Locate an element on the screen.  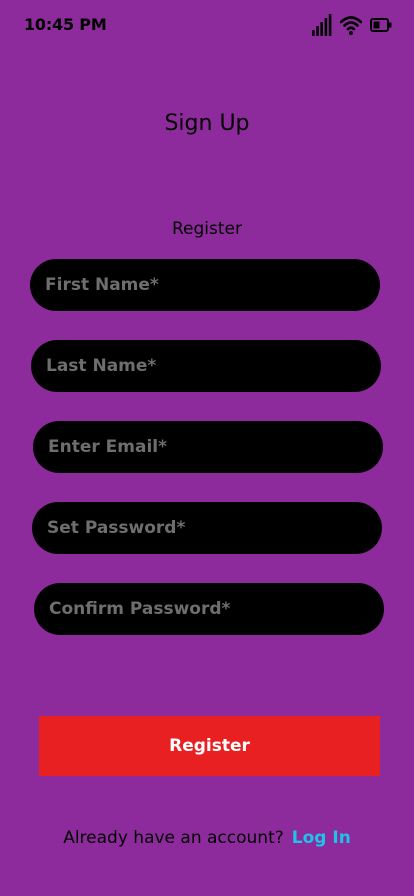
login-prompt-text: Already have an account? is located at coordinates (173, 838).